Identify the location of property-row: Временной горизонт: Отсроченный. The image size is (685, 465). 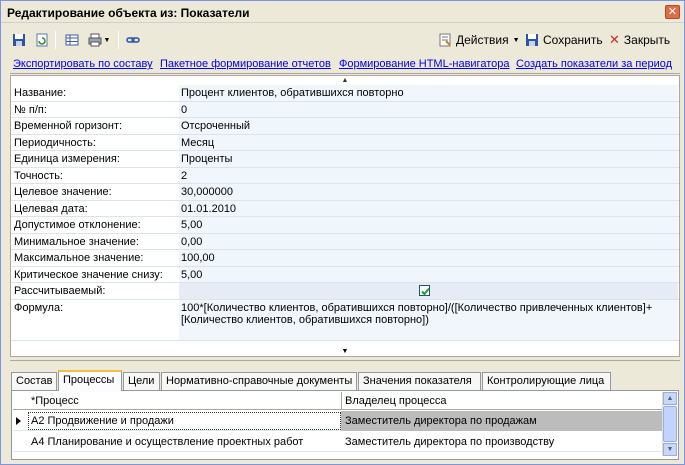
(345, 126).